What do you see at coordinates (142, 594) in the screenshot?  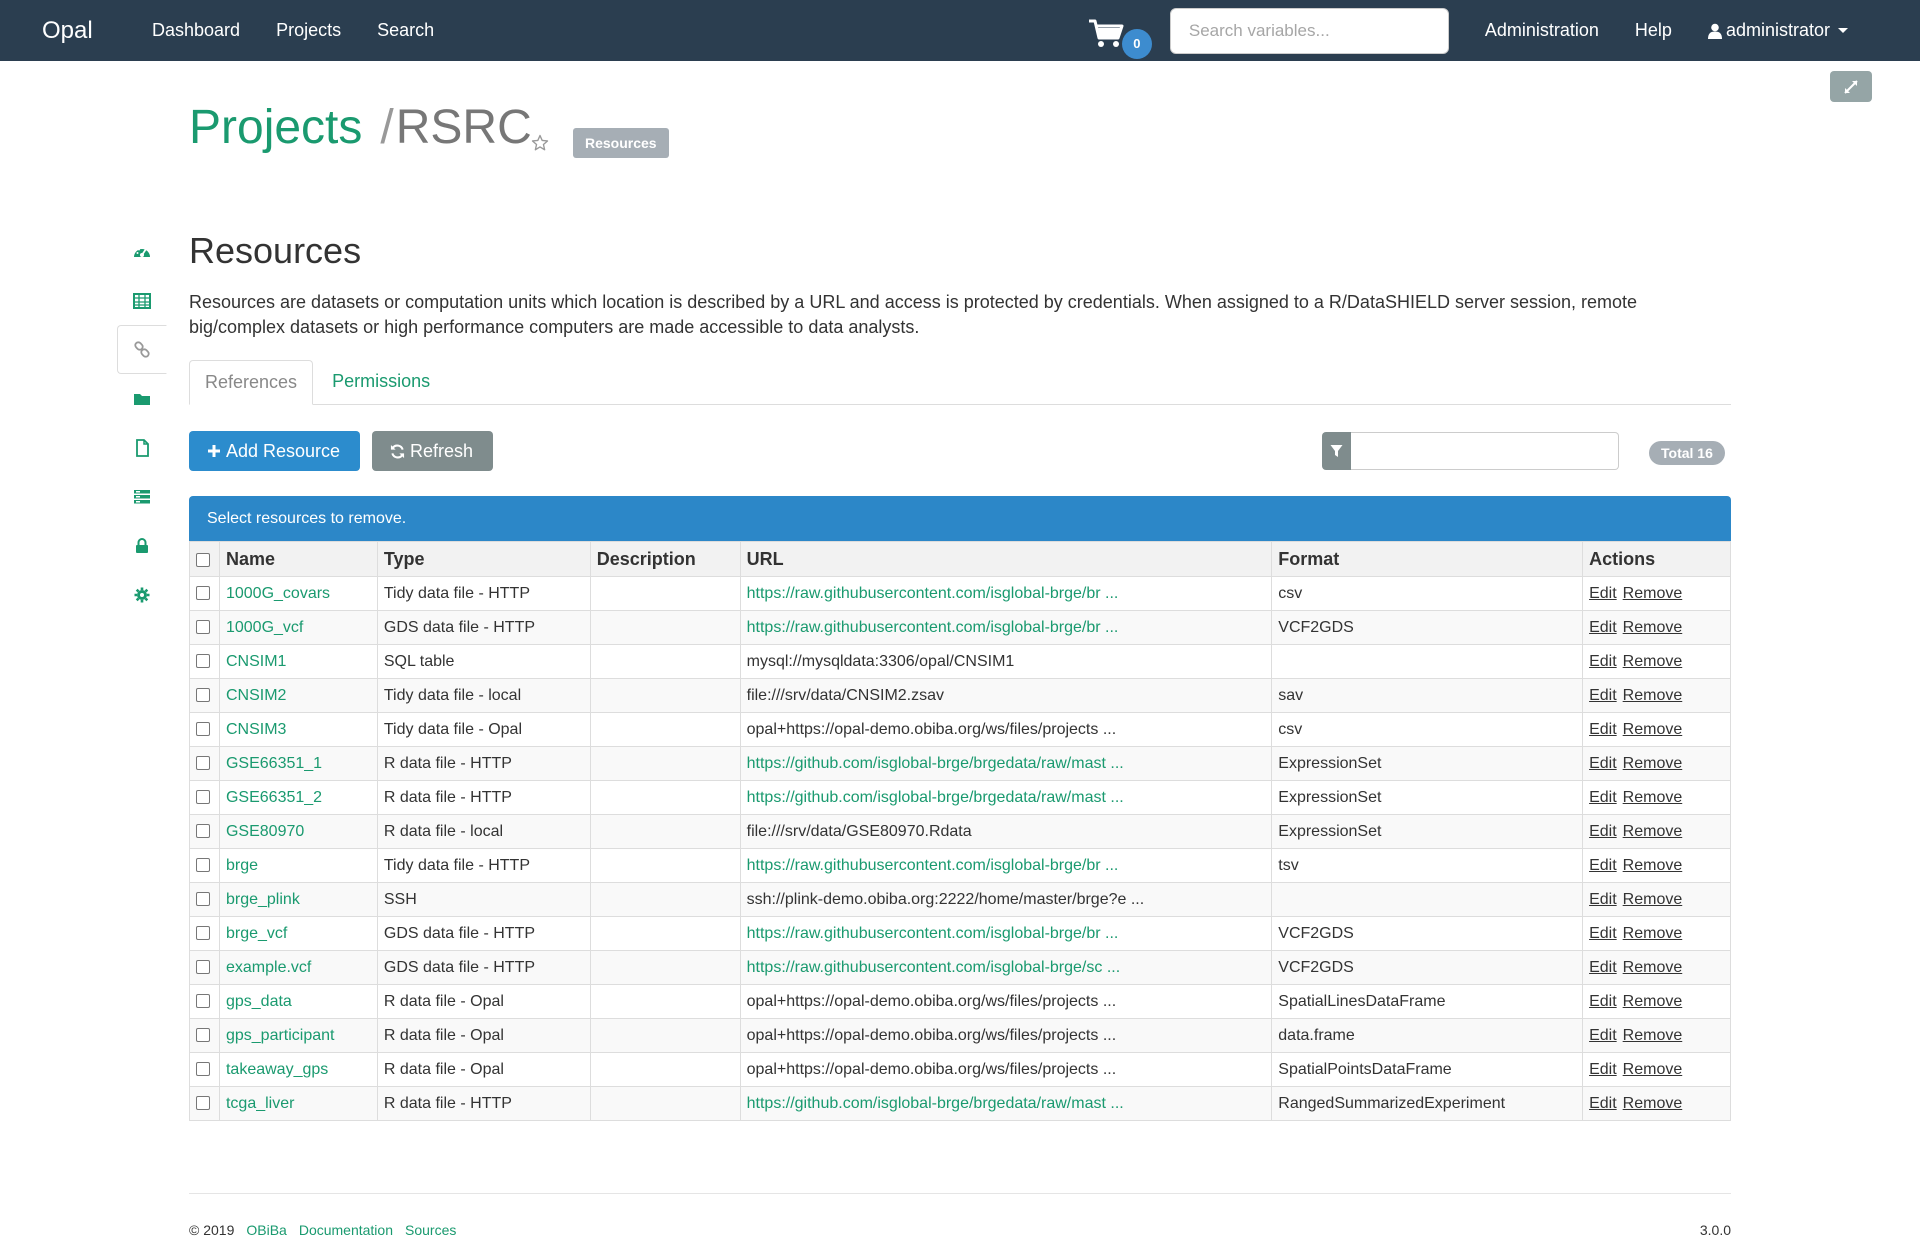 I see `sidebar-item-administration` at bounding box center [142, 594].